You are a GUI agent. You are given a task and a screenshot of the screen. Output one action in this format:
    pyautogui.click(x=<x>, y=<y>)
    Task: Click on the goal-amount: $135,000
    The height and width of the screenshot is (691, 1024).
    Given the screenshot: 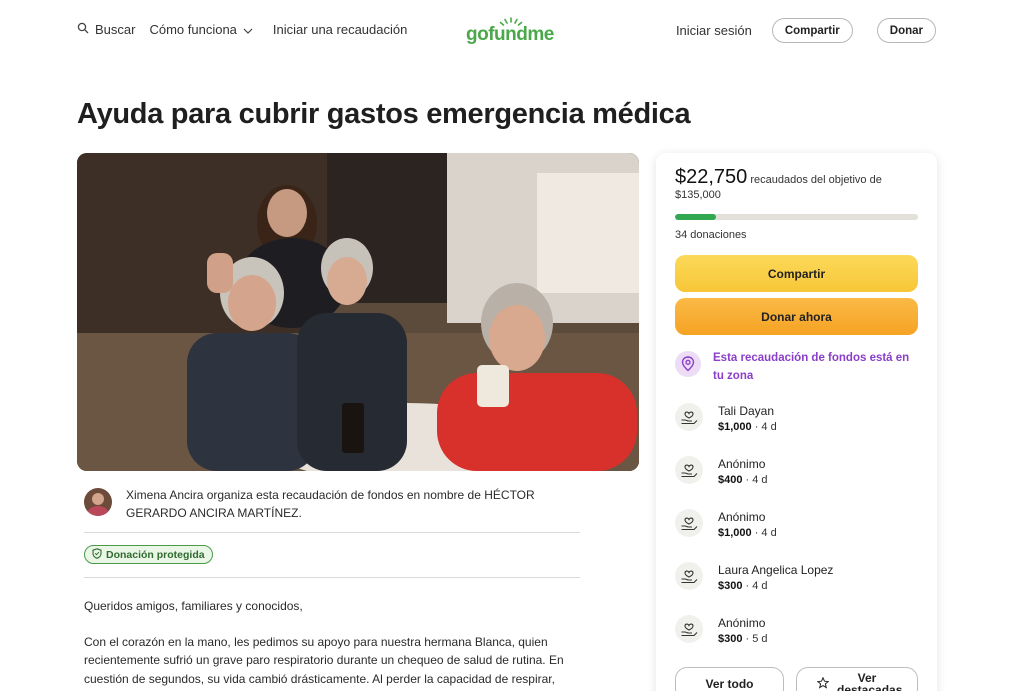 What is the action you would take?
    pyautogui.click(x=698, y=195)
    